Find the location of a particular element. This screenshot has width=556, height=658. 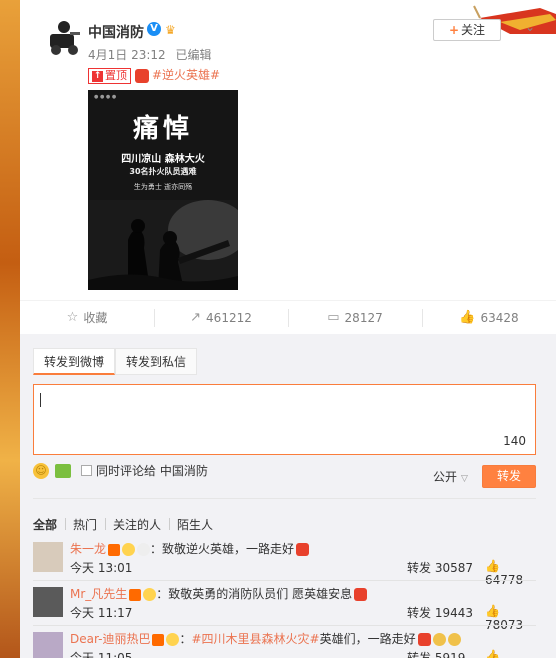

comment-text: Dear-迪丽热巴 ：#四川木里县森林火灾#英雄们，一路走好 is located at coordinates (265, 638).